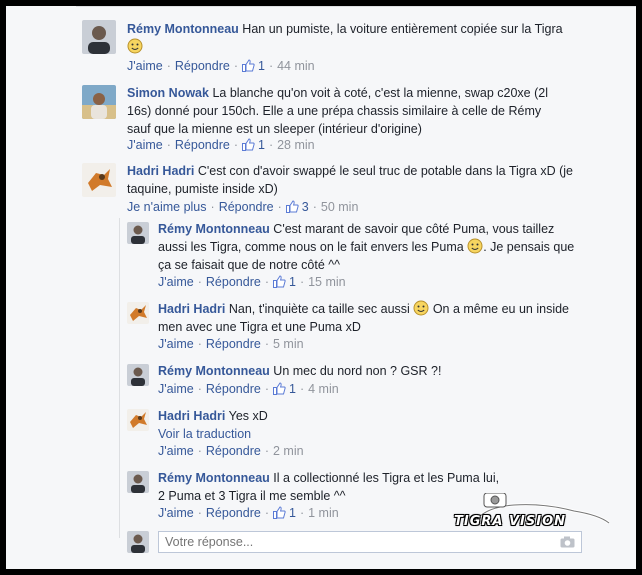  I want to click on thread-divider, so click(119, 378).